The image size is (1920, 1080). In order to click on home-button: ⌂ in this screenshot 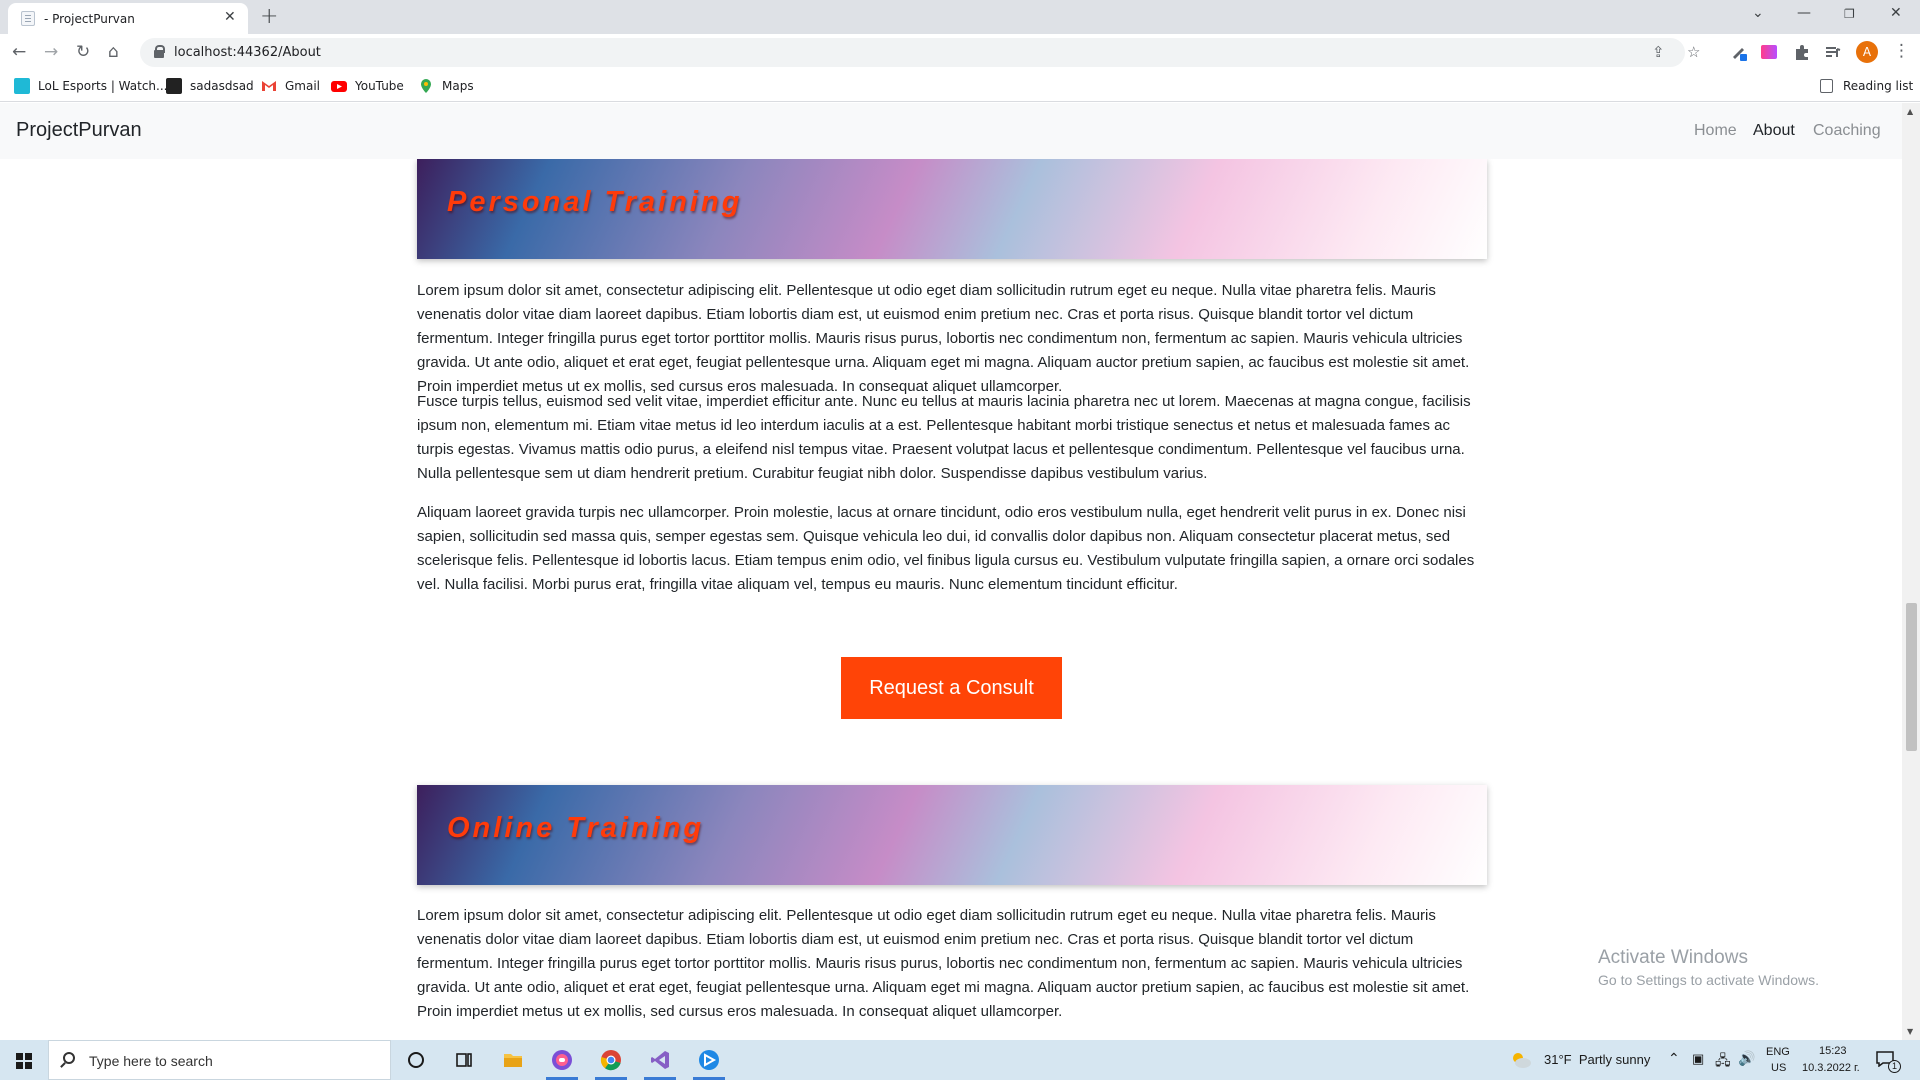, I will do `click(113, 52)`.